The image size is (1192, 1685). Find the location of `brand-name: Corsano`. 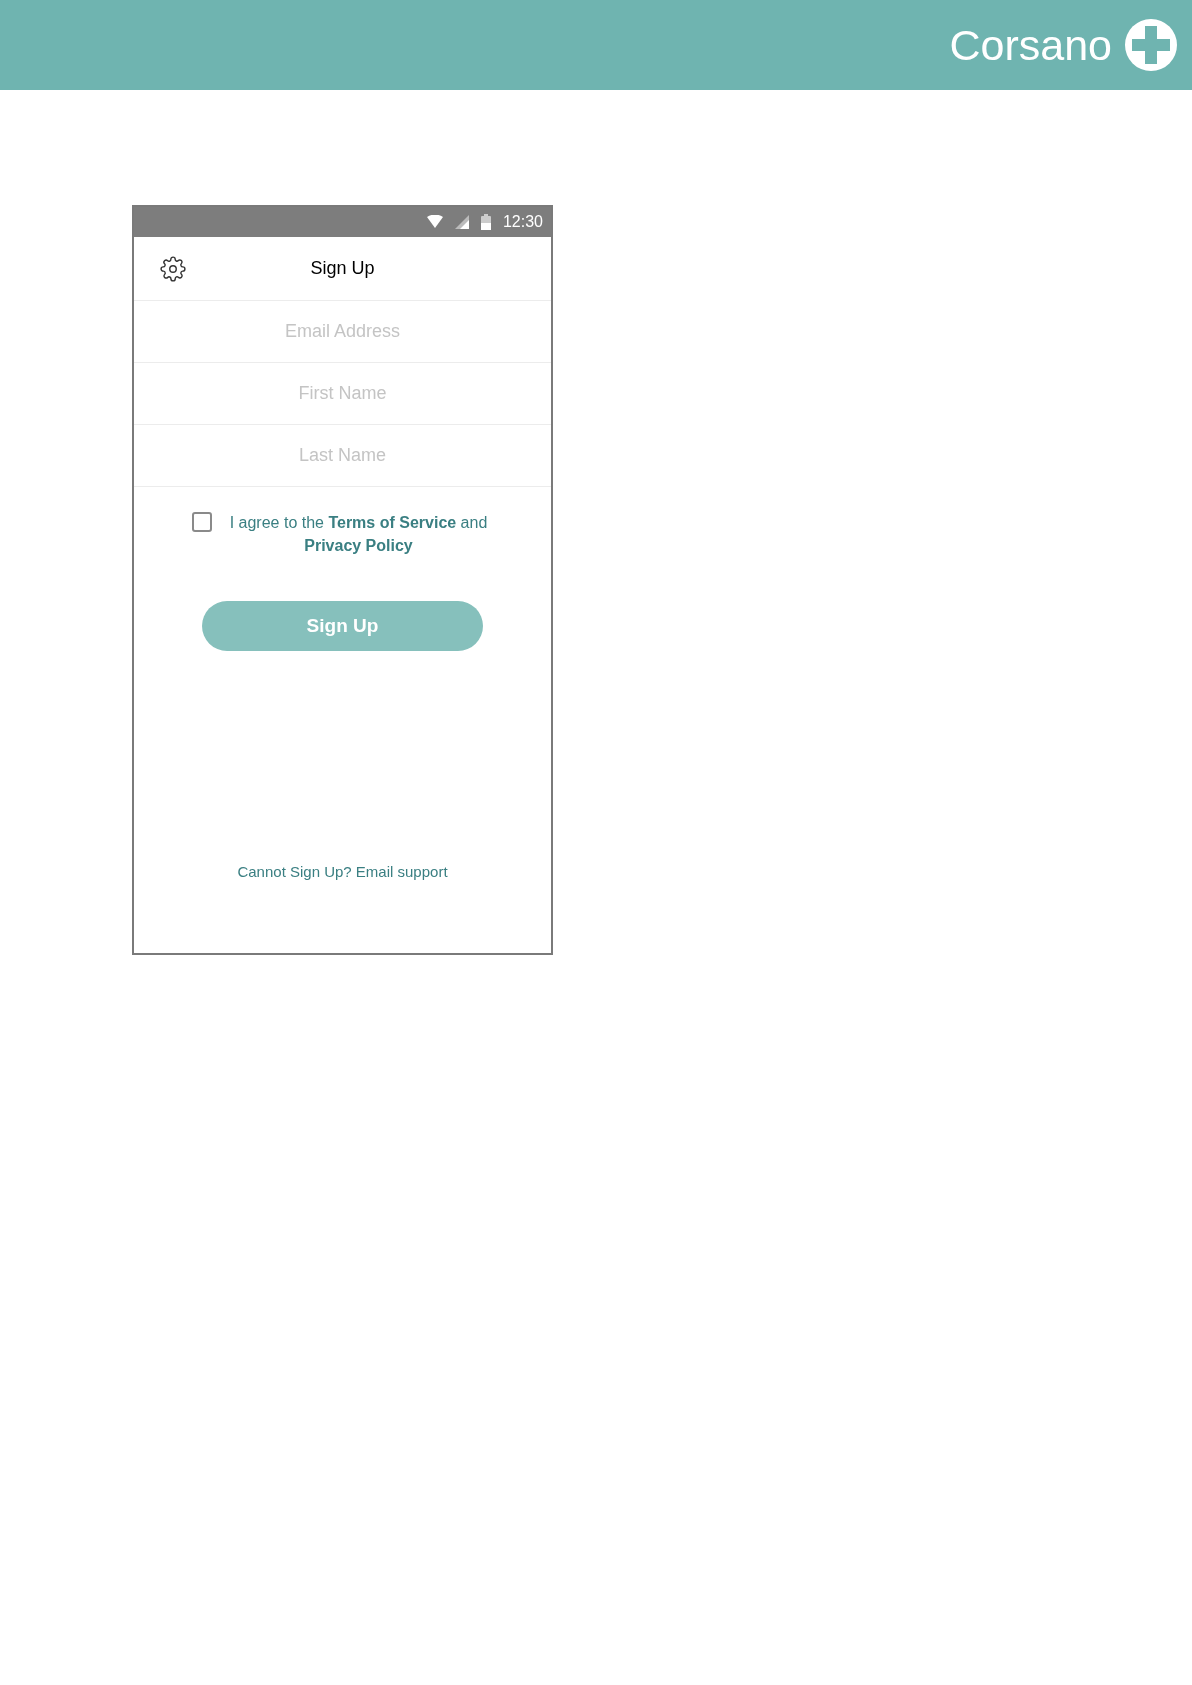

brand-name: Corsano is located at coordinates (1030, 45).